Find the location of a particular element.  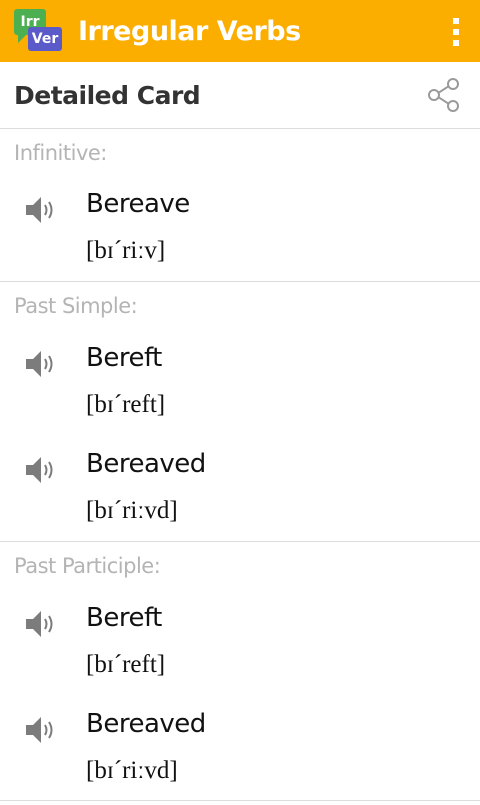

share-icon is located at coordinates (444, 95).